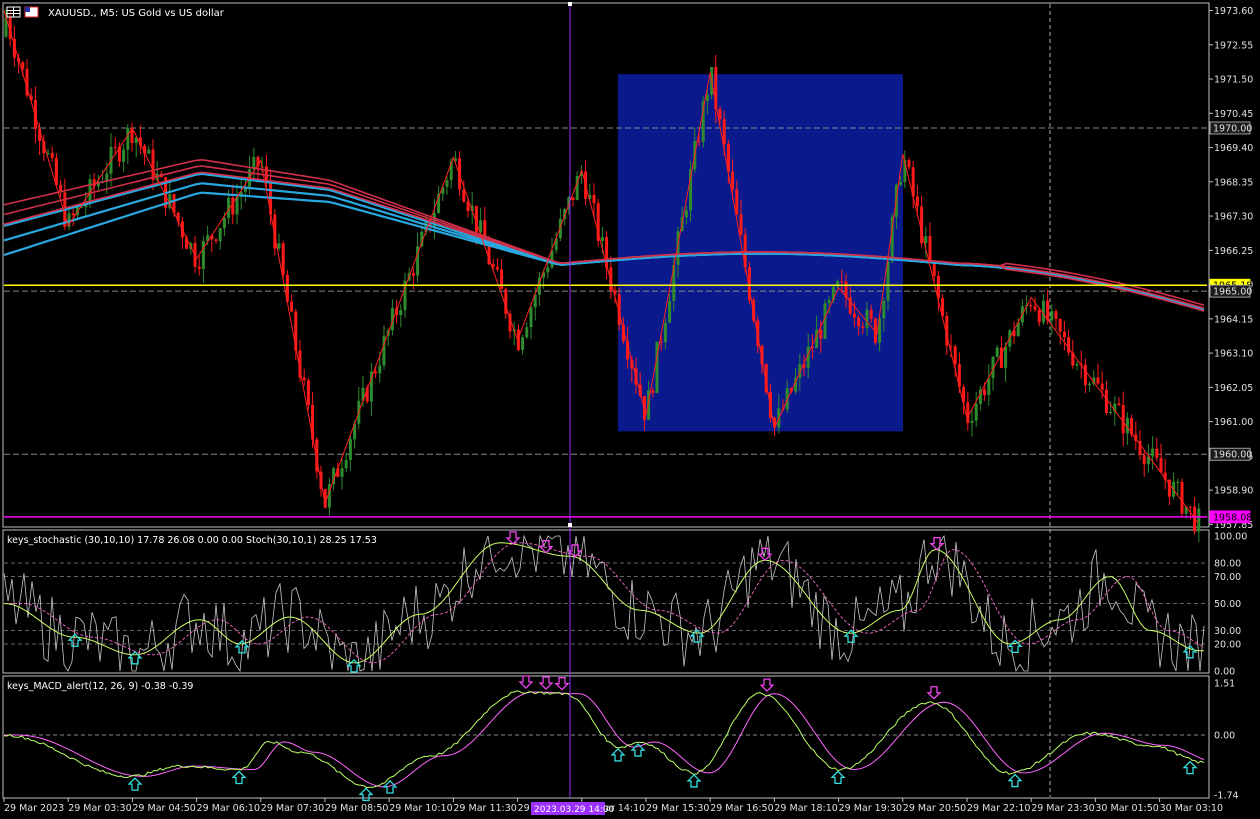 This screenshot has height=819, width=1260. What do you see at coordinates (1233, 354) in the screenshot?
I see `price-tick-label: 1963.10` at bounding box center [1233, 354].